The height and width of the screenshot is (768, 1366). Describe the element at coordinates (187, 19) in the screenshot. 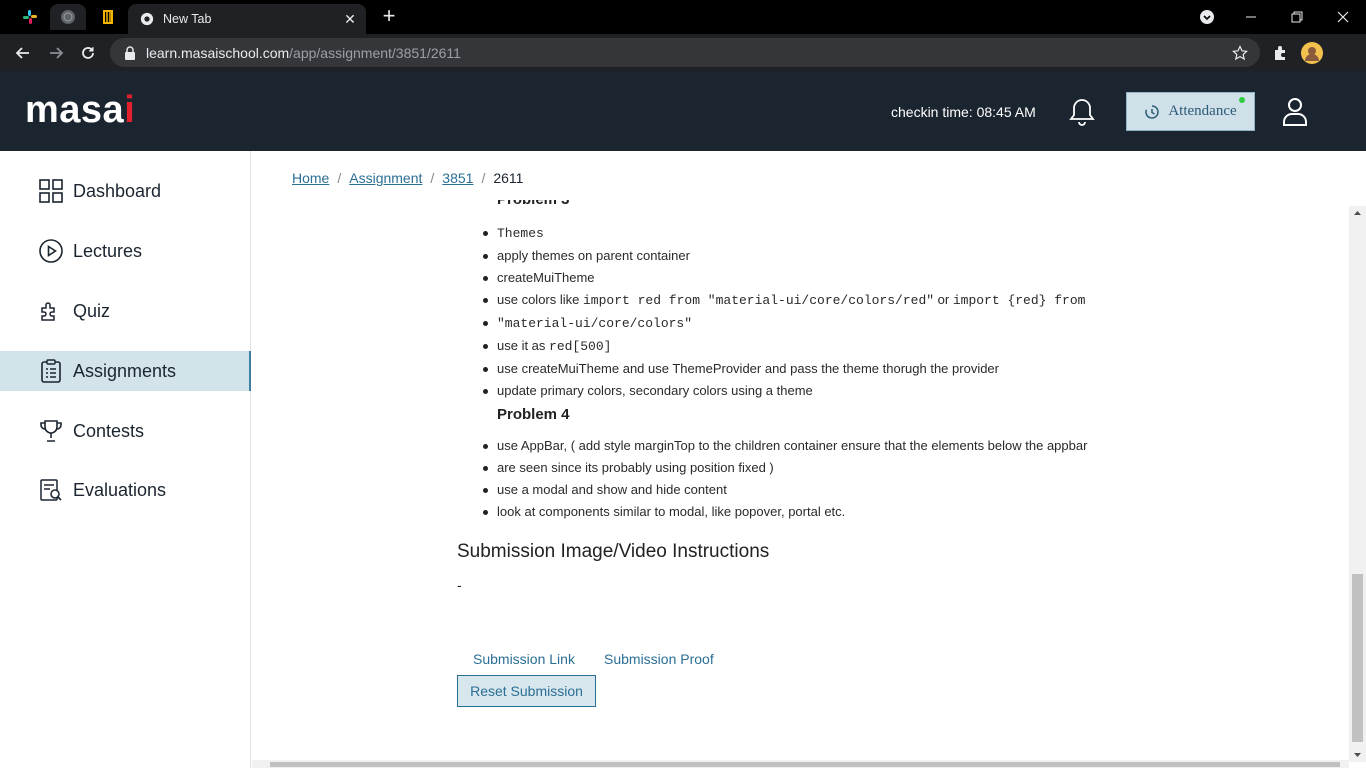

I see `tab-title: New Tab` at that location.